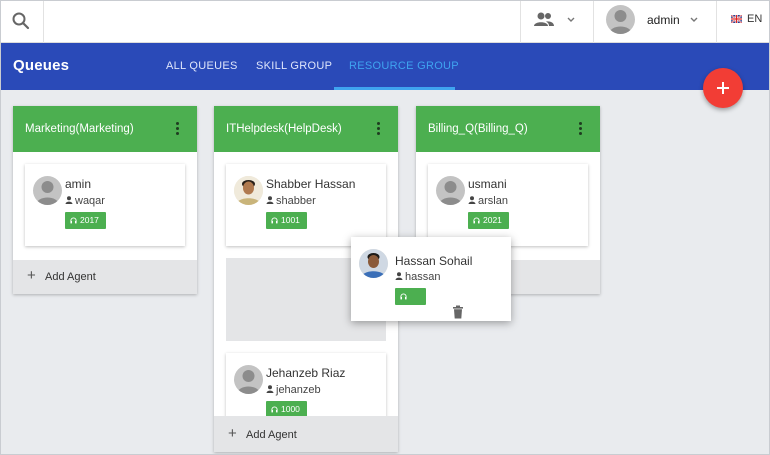 The image size is (770, 455). I want to click on username-text: jehanzeb, so click(298, 390).